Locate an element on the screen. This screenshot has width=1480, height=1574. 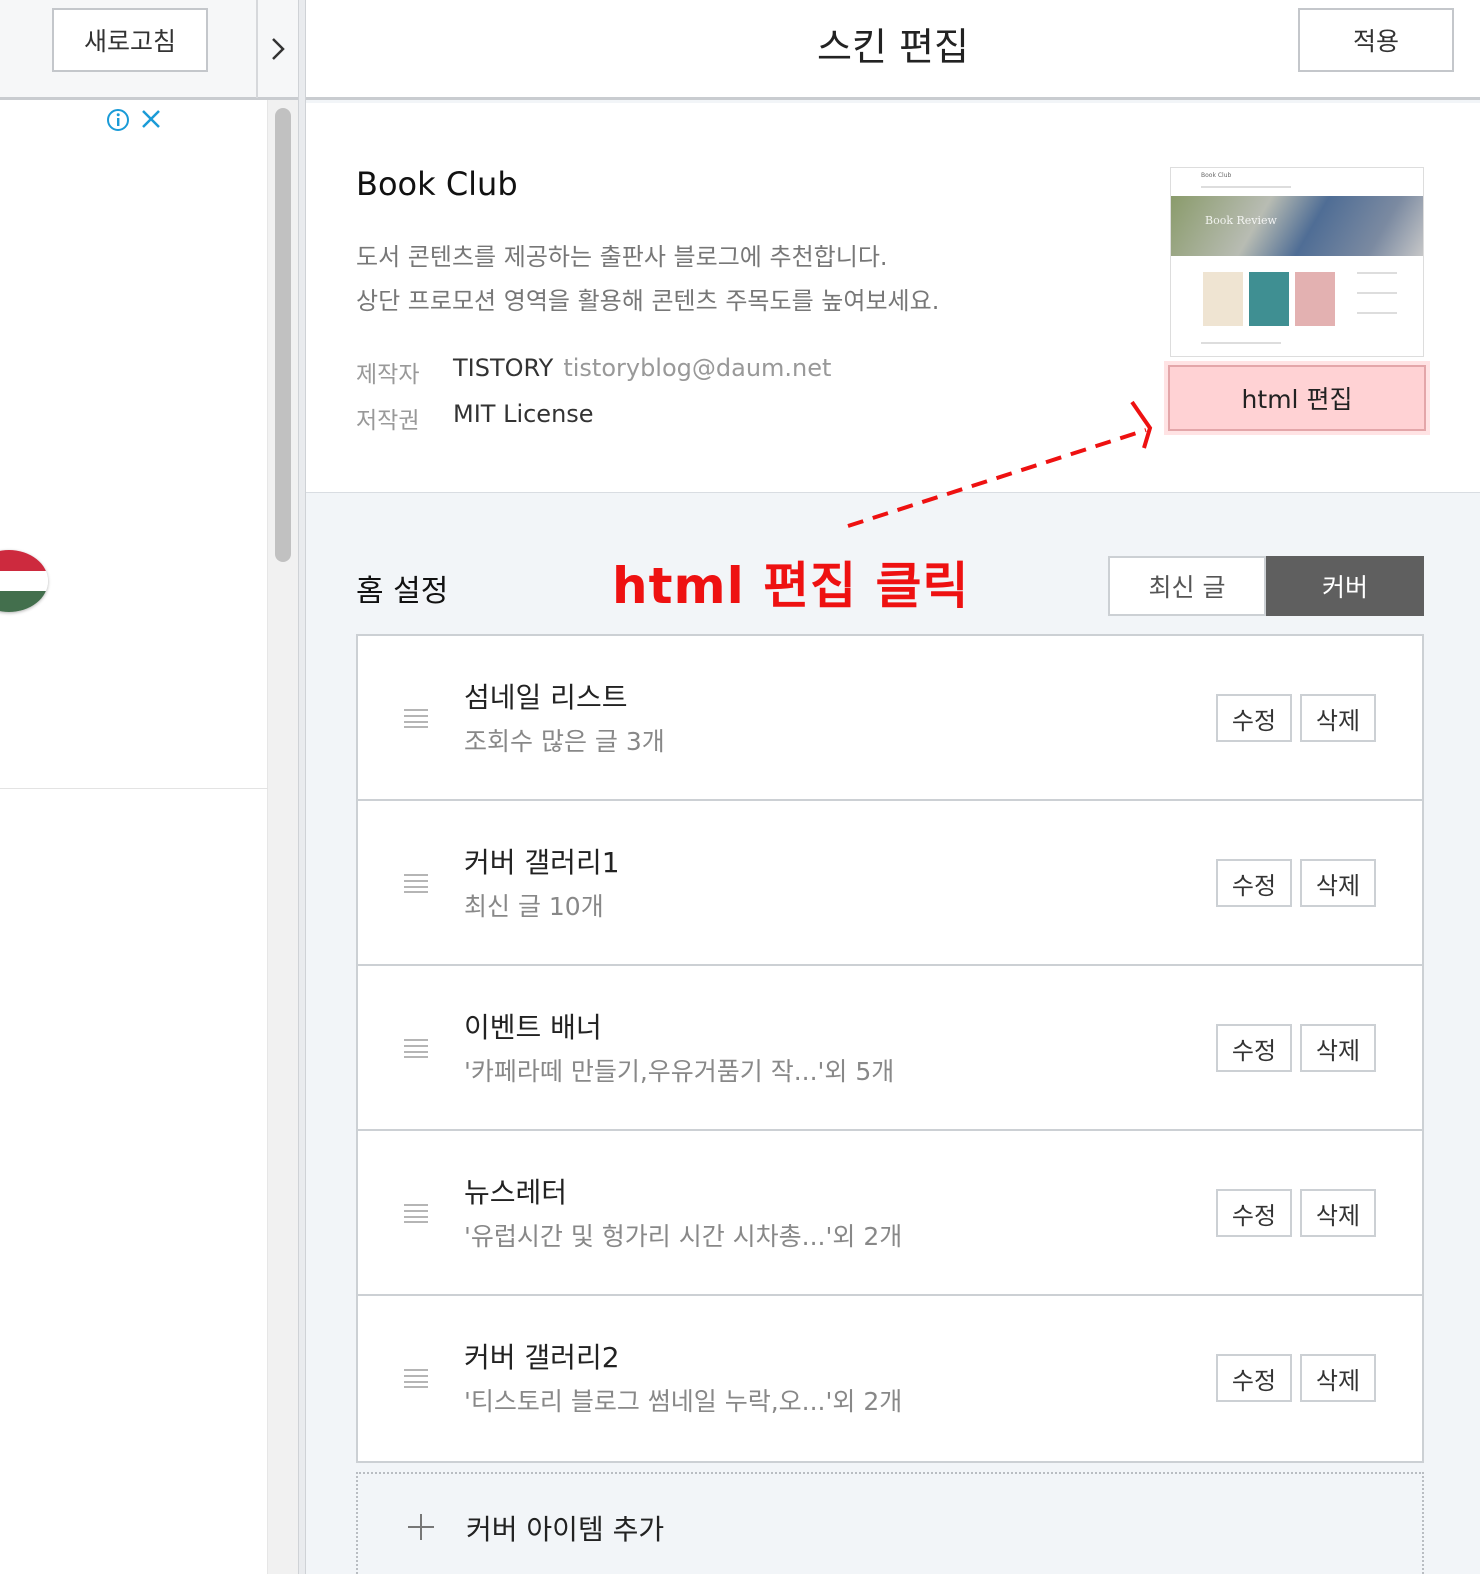
divider is located at coordinates (134, 788).